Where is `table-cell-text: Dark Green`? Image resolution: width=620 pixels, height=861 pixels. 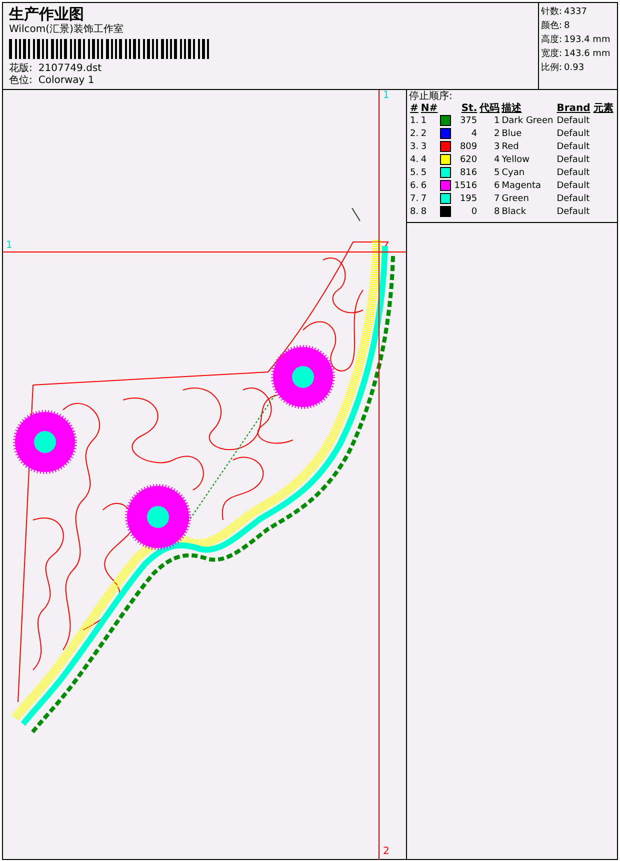
table-cell-text: Dark Green is located at coordinates (527, 121).